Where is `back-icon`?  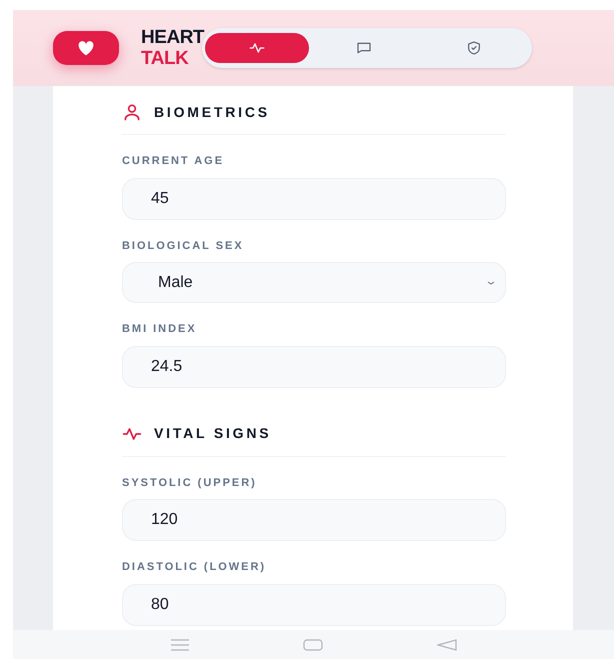
back-icon is located at coordinates (447, 644).